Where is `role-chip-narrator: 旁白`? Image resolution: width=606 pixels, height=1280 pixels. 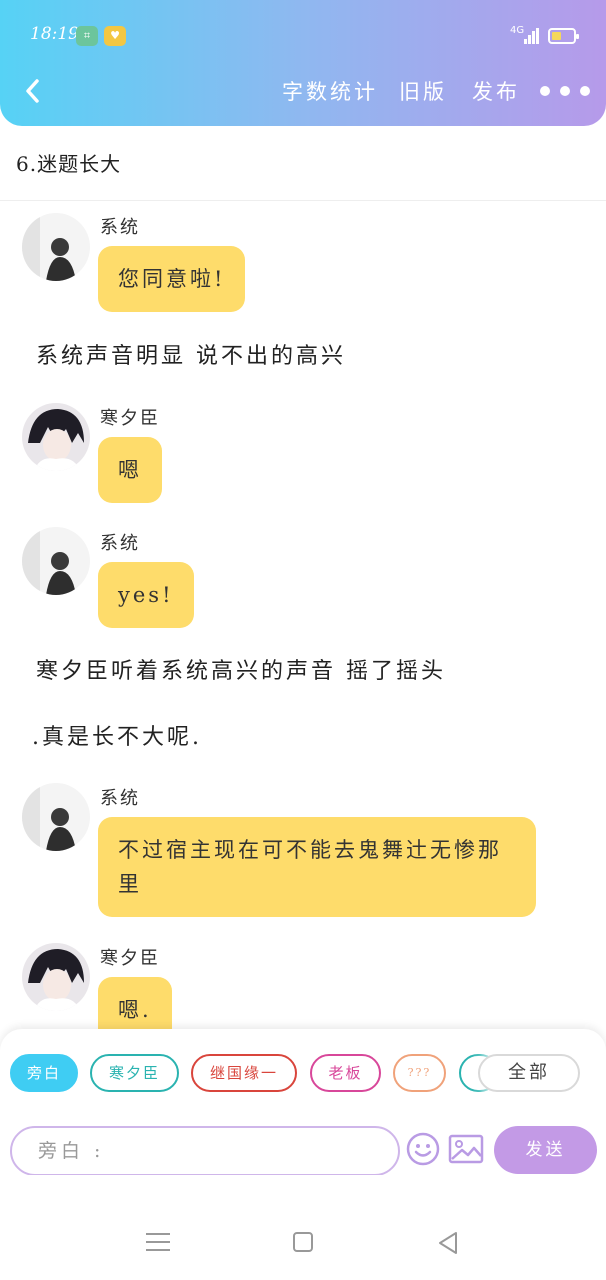
role-chip-narrator: 旁白 is located at coordinates (44, 1073).